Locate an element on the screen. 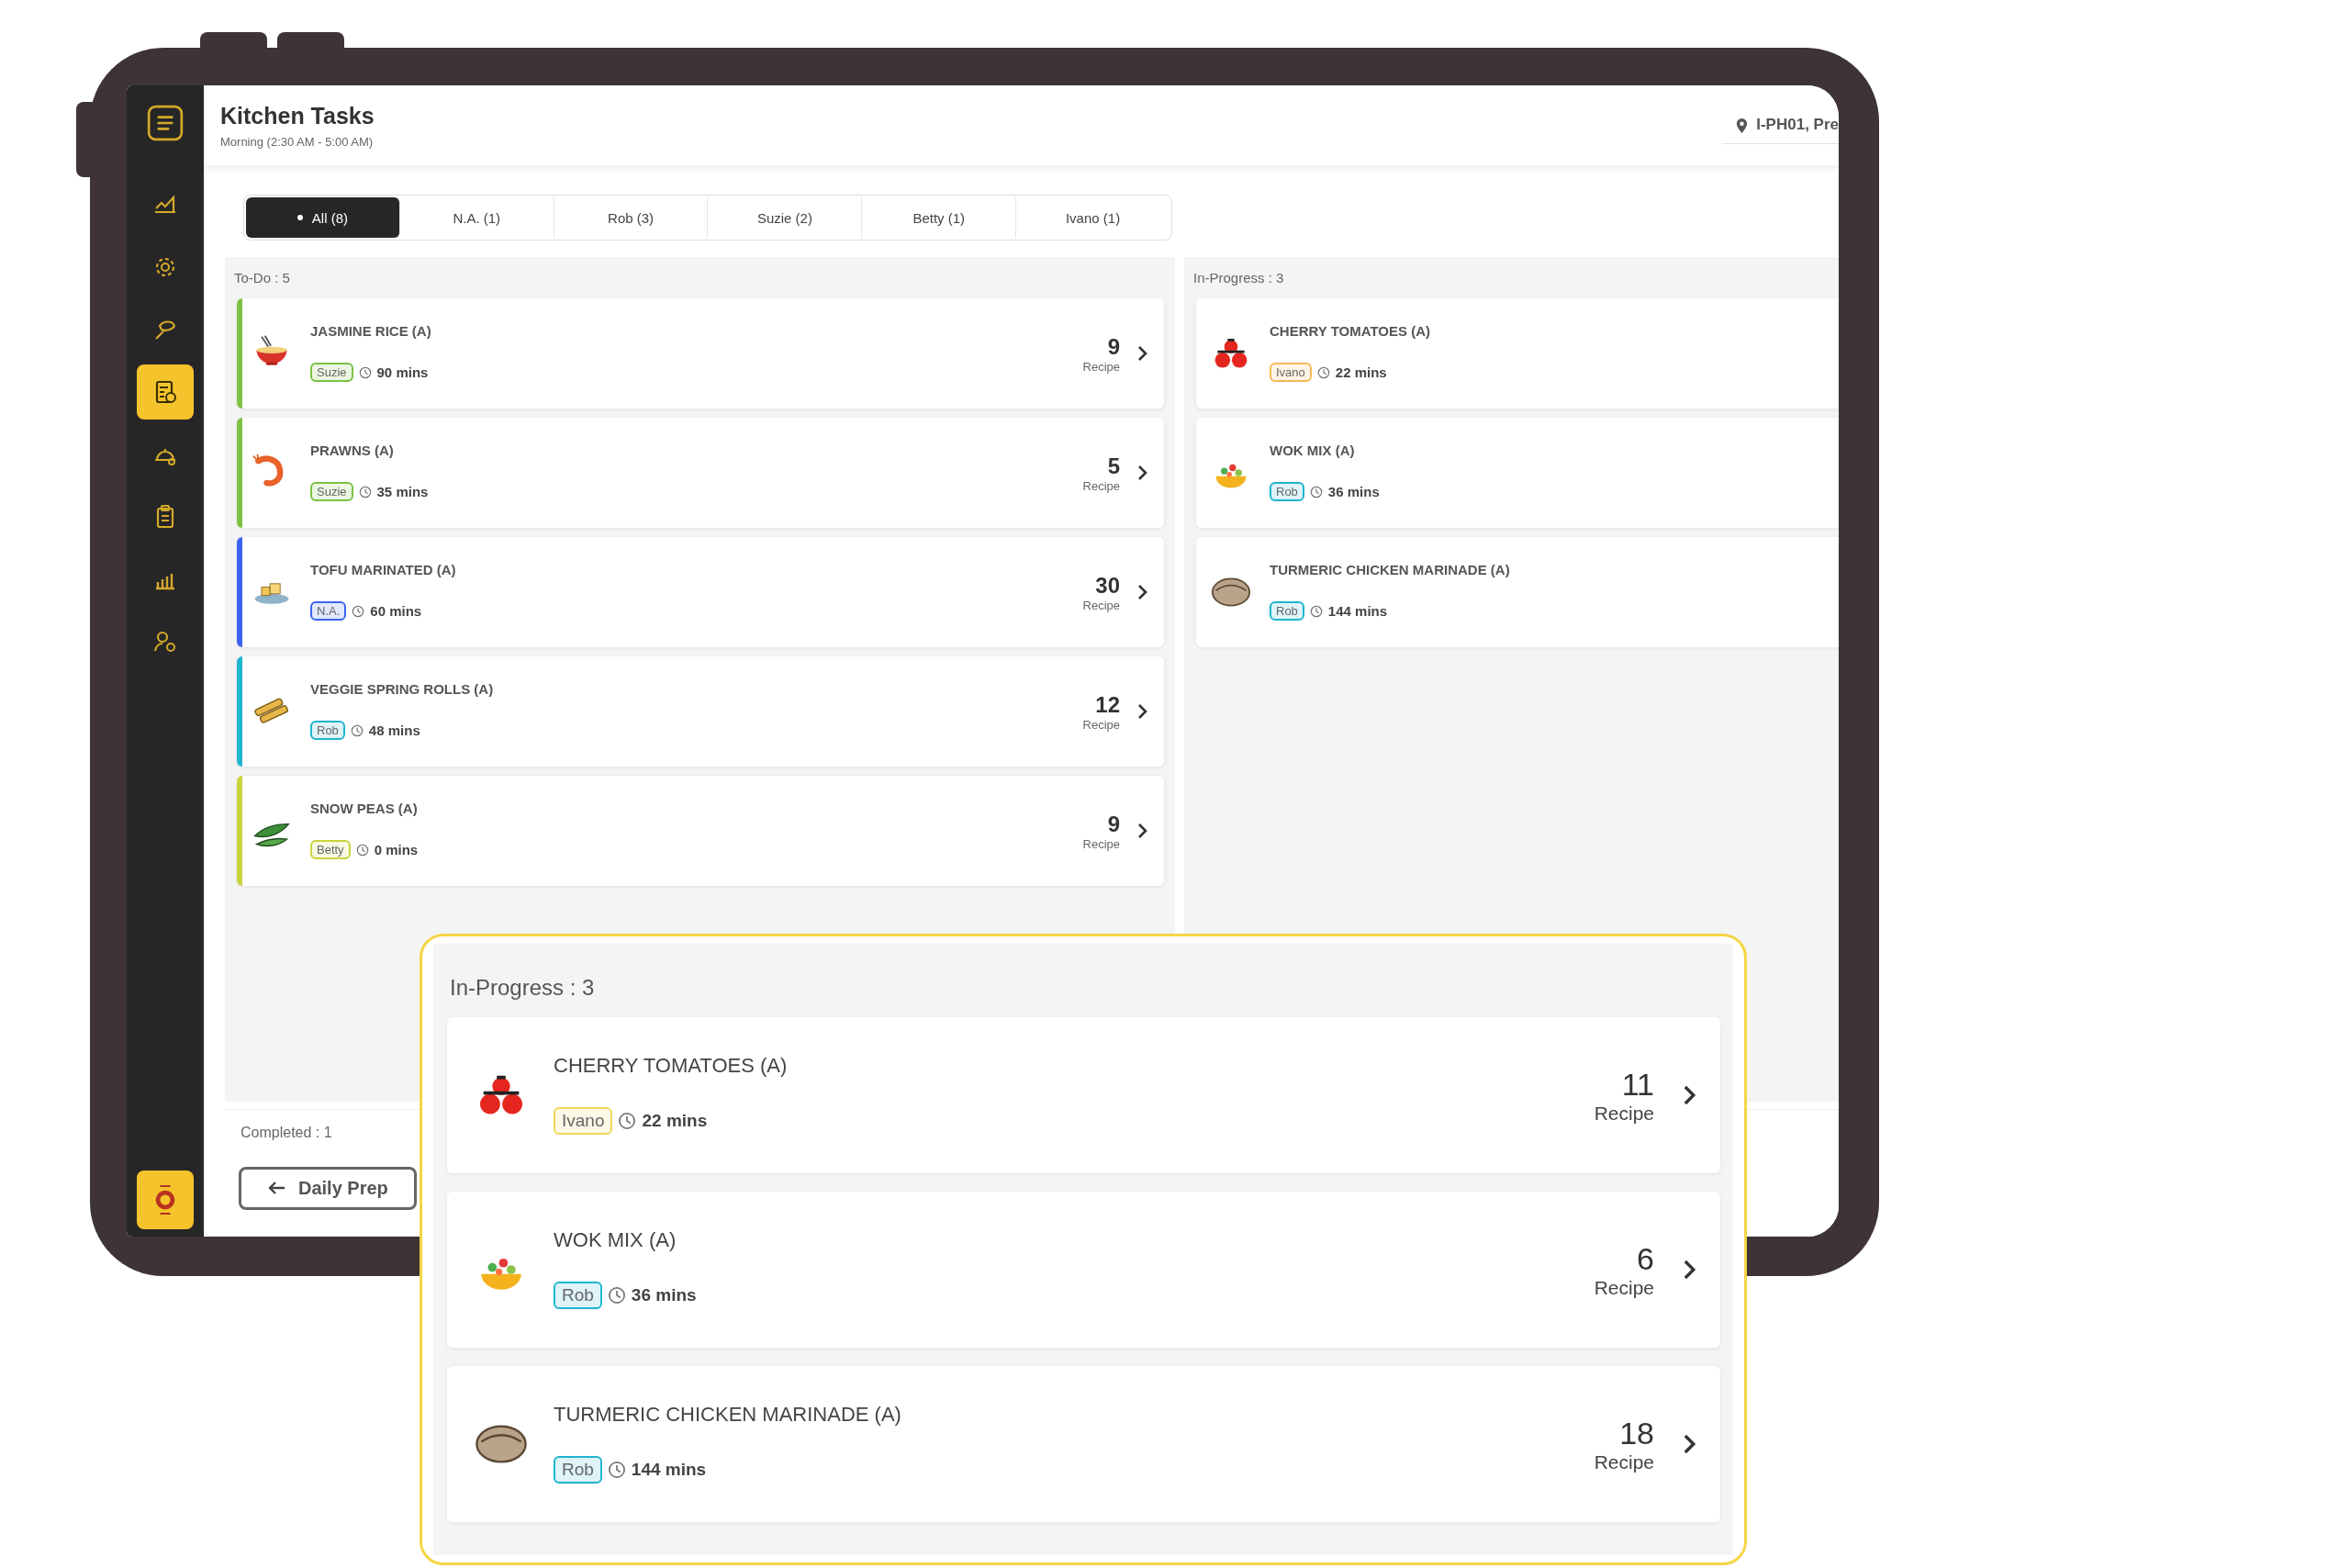 The height and width of the screenshot is (1568, 2350). duration-text: 60 mins is located at coordinates (396, 611).